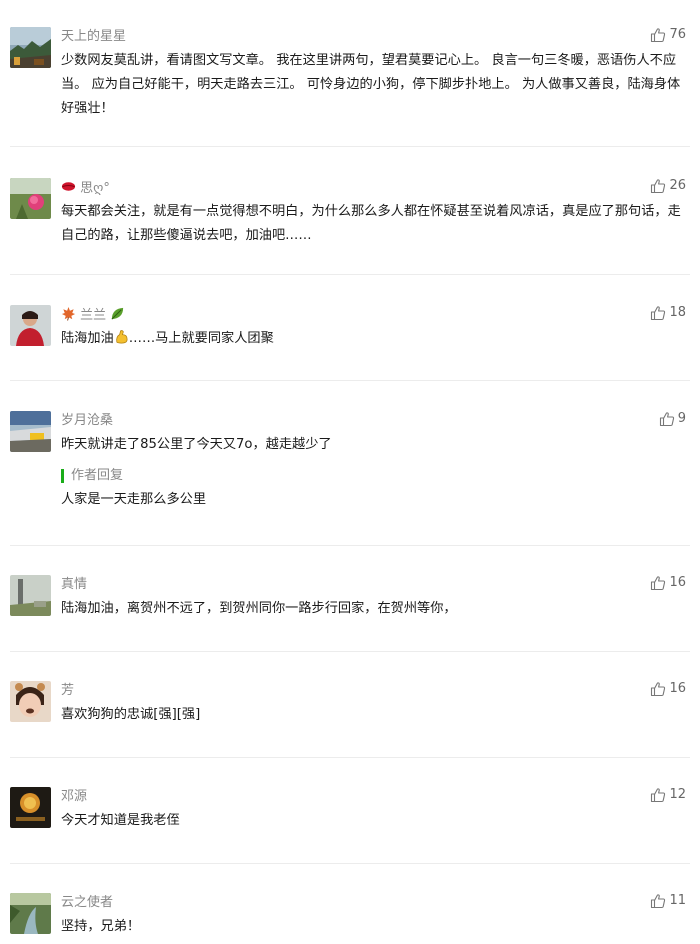 The width and height of the screenshot is (700, 944). Describe the element at coordinates (350, 598) in the screenshot. I see `comment-item: 真情 16 陆海加油，离贺州不远了，到贺州同你一路步行回家，在贺州等你，` at that location.